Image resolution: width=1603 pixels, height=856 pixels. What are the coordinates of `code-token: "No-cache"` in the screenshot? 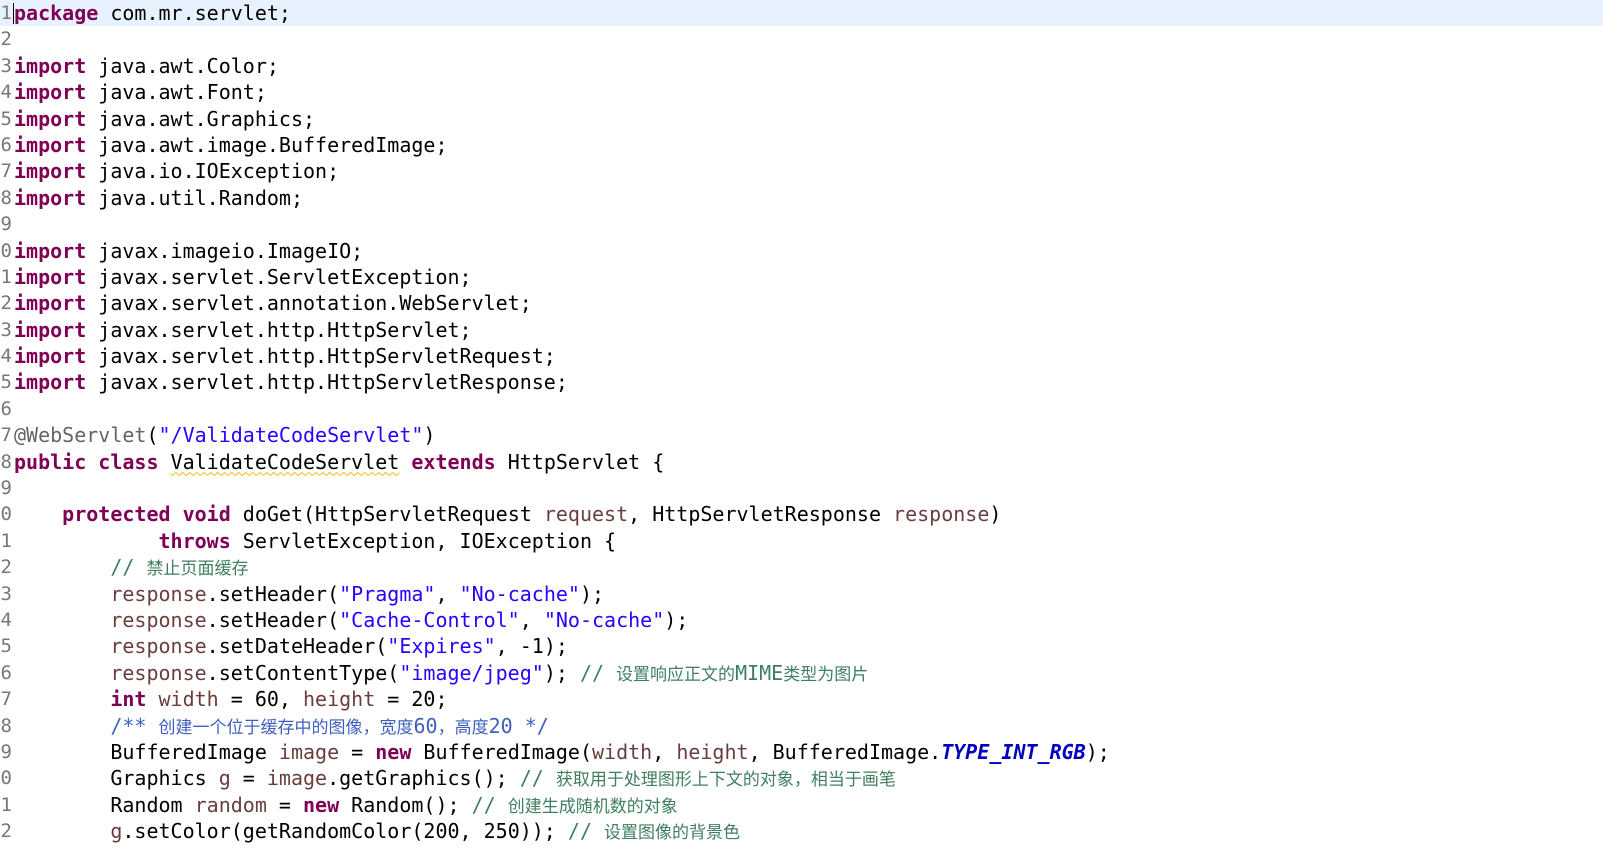 It's located at (519, 593).